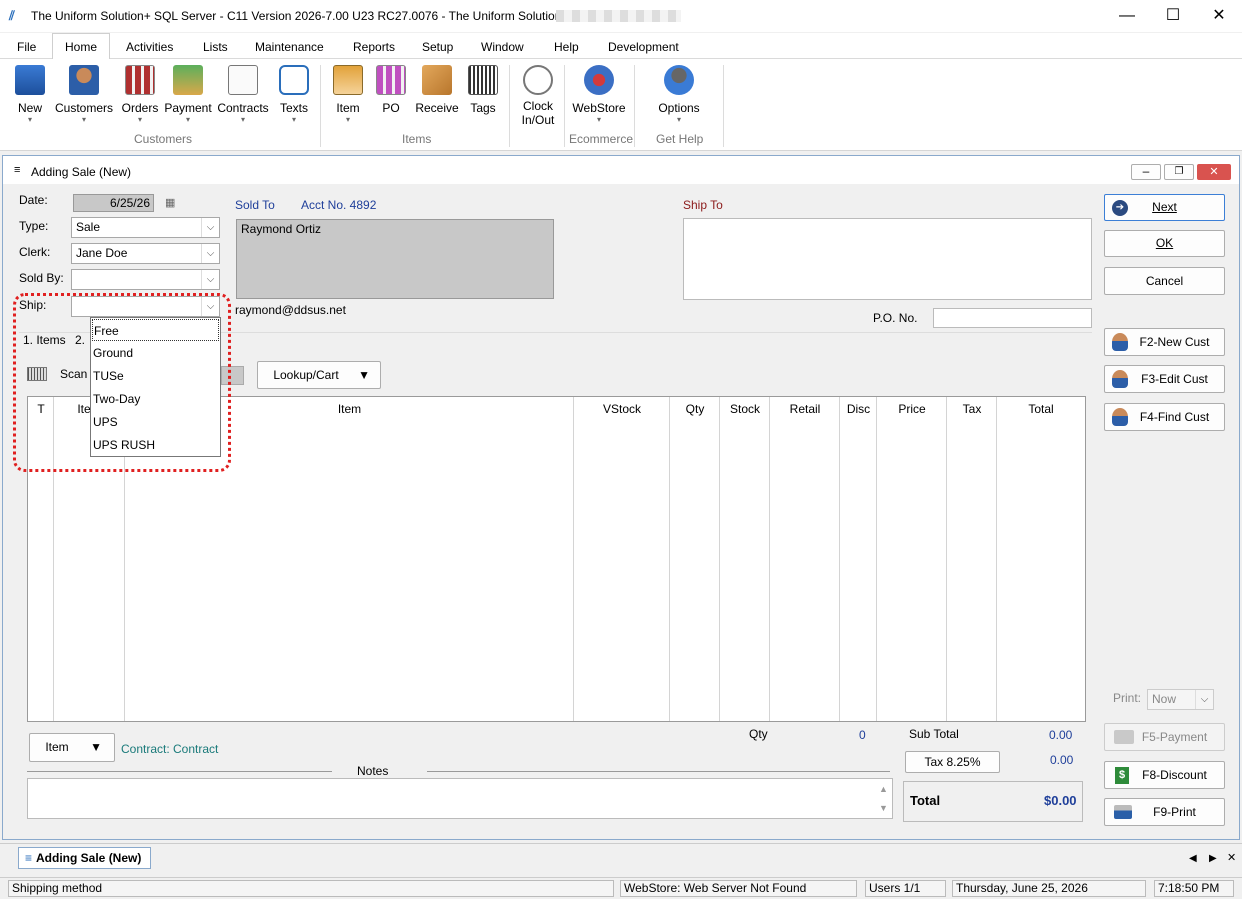 This screenshot has height=899, width=1242. I want to click on calendar-icon: ▦, so click(170, 202).